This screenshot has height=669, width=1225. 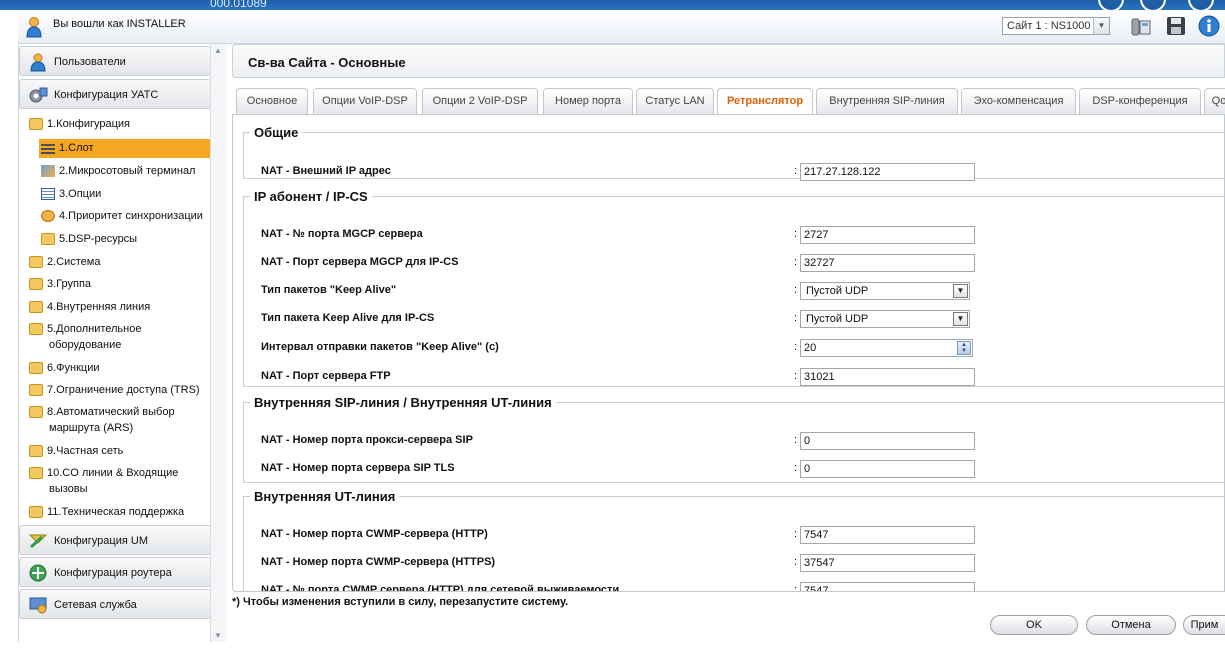 What do you see at coordinates (1153, 5) in the screenshot?
I see `banner-circle-icon` at bounding box center [1153, 5].